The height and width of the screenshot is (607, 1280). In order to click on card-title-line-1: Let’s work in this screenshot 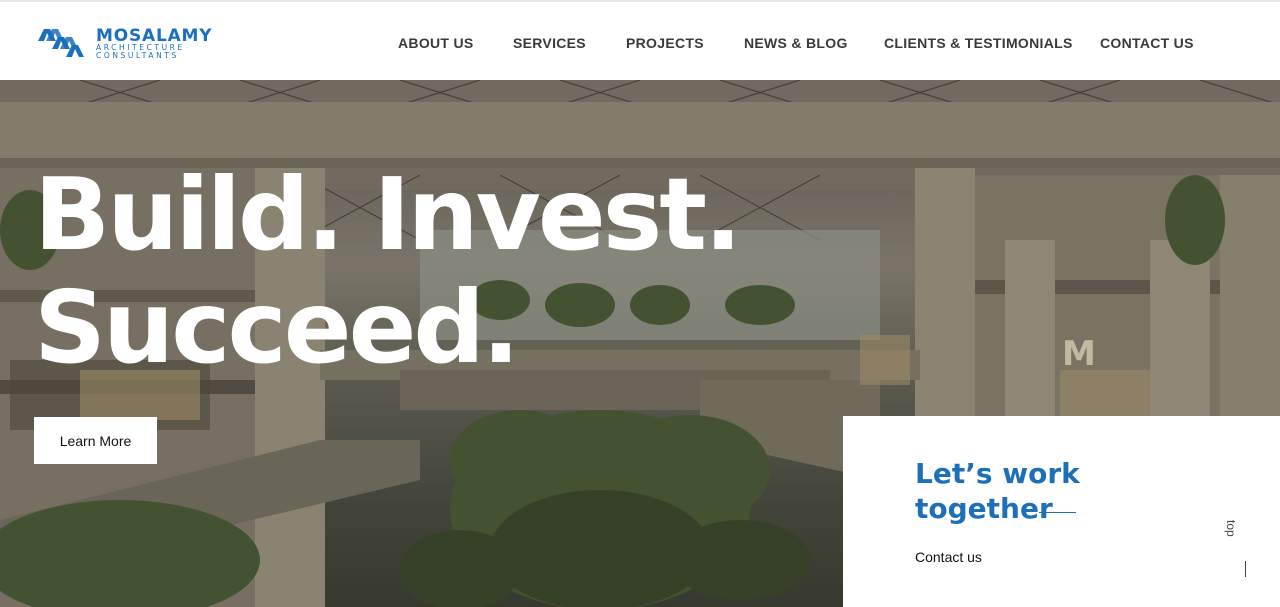, I will do `click(997, 473)`.